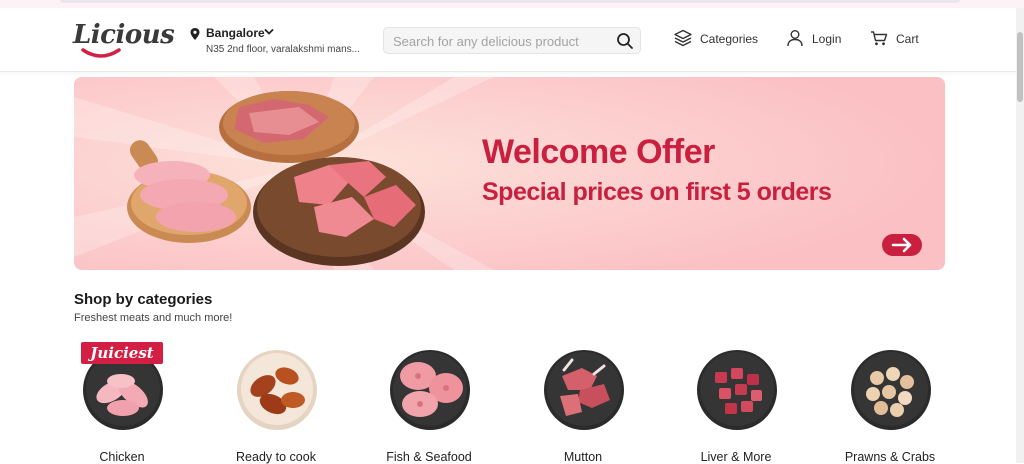 The height and width of the screenshot is (464, 1024). Describe the element at coordinates (736, 457) in the screenshot. I see `category-label: Liver & More` at that location.